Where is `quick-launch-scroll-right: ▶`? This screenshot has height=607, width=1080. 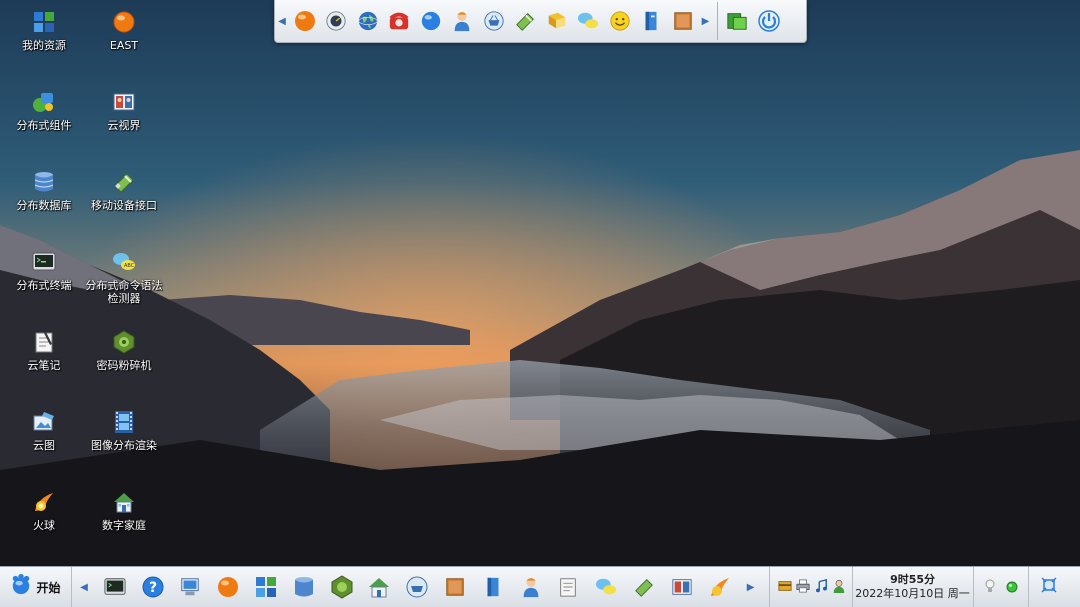
quick-launch-scroll-right: ▶ is located at coordinates (706, 21).